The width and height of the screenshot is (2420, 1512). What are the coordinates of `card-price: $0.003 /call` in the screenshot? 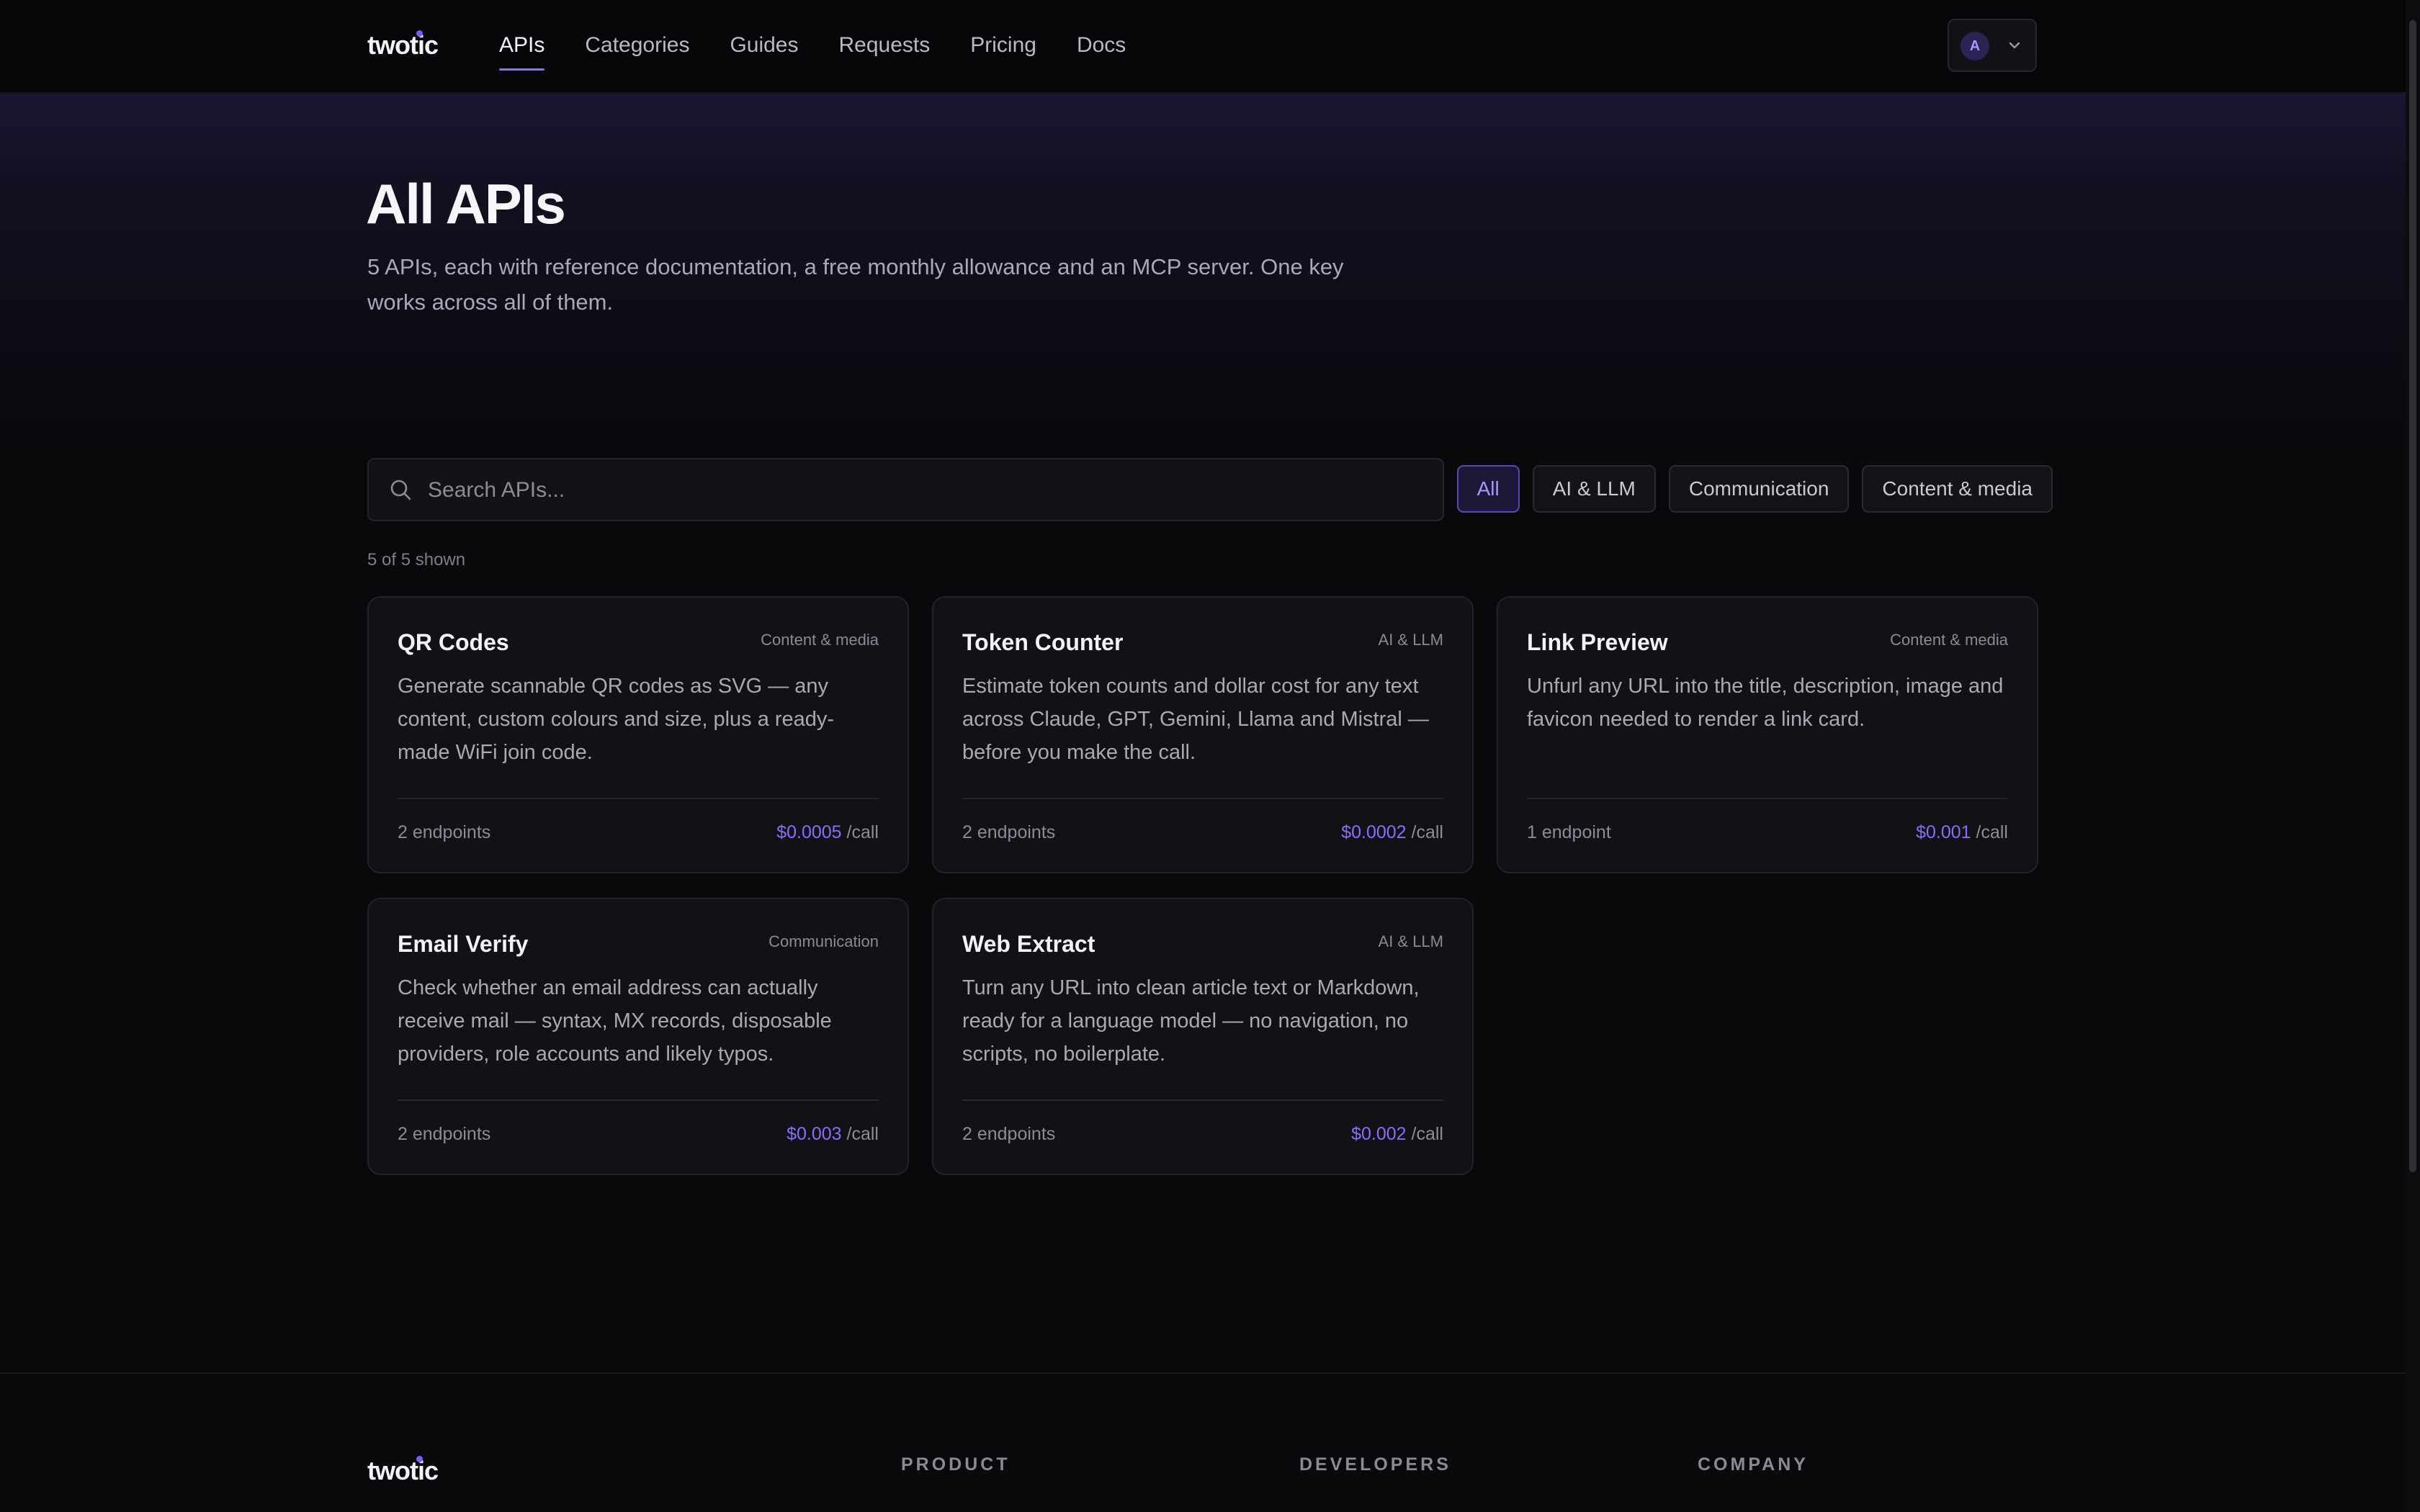 It's located at (832, 1134).